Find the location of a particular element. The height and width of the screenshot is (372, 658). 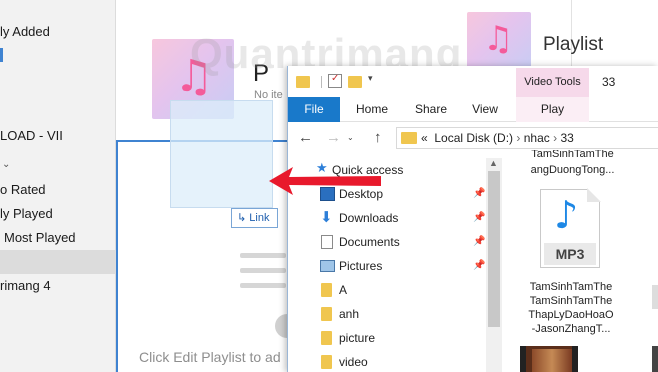

link-cursor-badge: ↳ Link is located at coordinates (254, 218).